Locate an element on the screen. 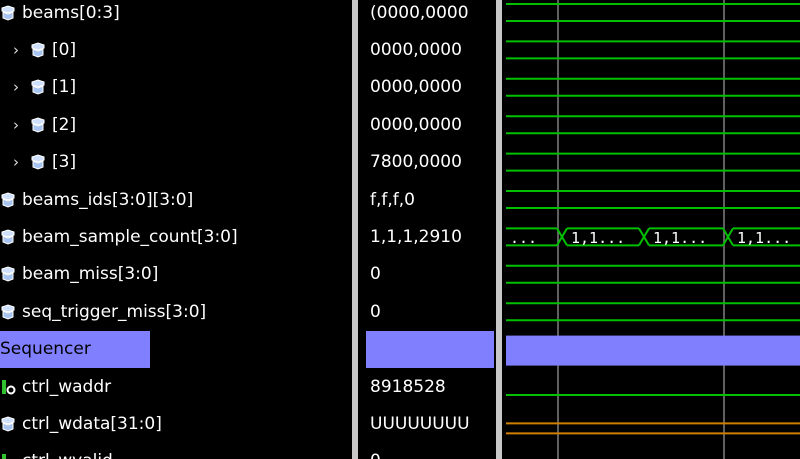 Image resolution: width=800 pixels, height=459 pixels. signal-name-cell: seq_trigger_miss[3:0] is located at coordinates (176, 311).